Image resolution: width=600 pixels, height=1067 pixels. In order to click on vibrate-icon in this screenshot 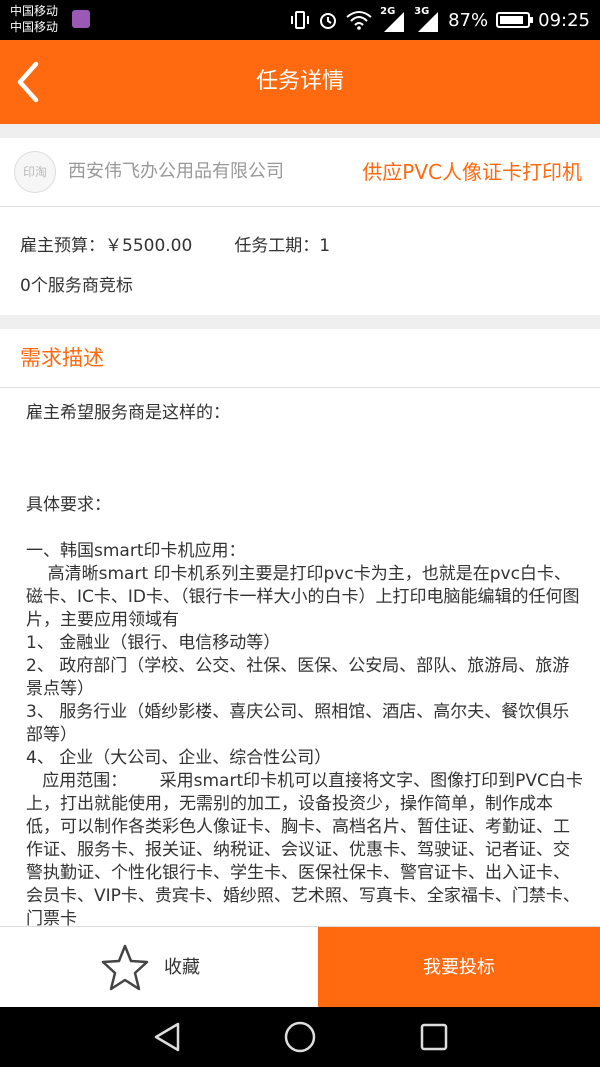, I will do `click(300, 20)`.